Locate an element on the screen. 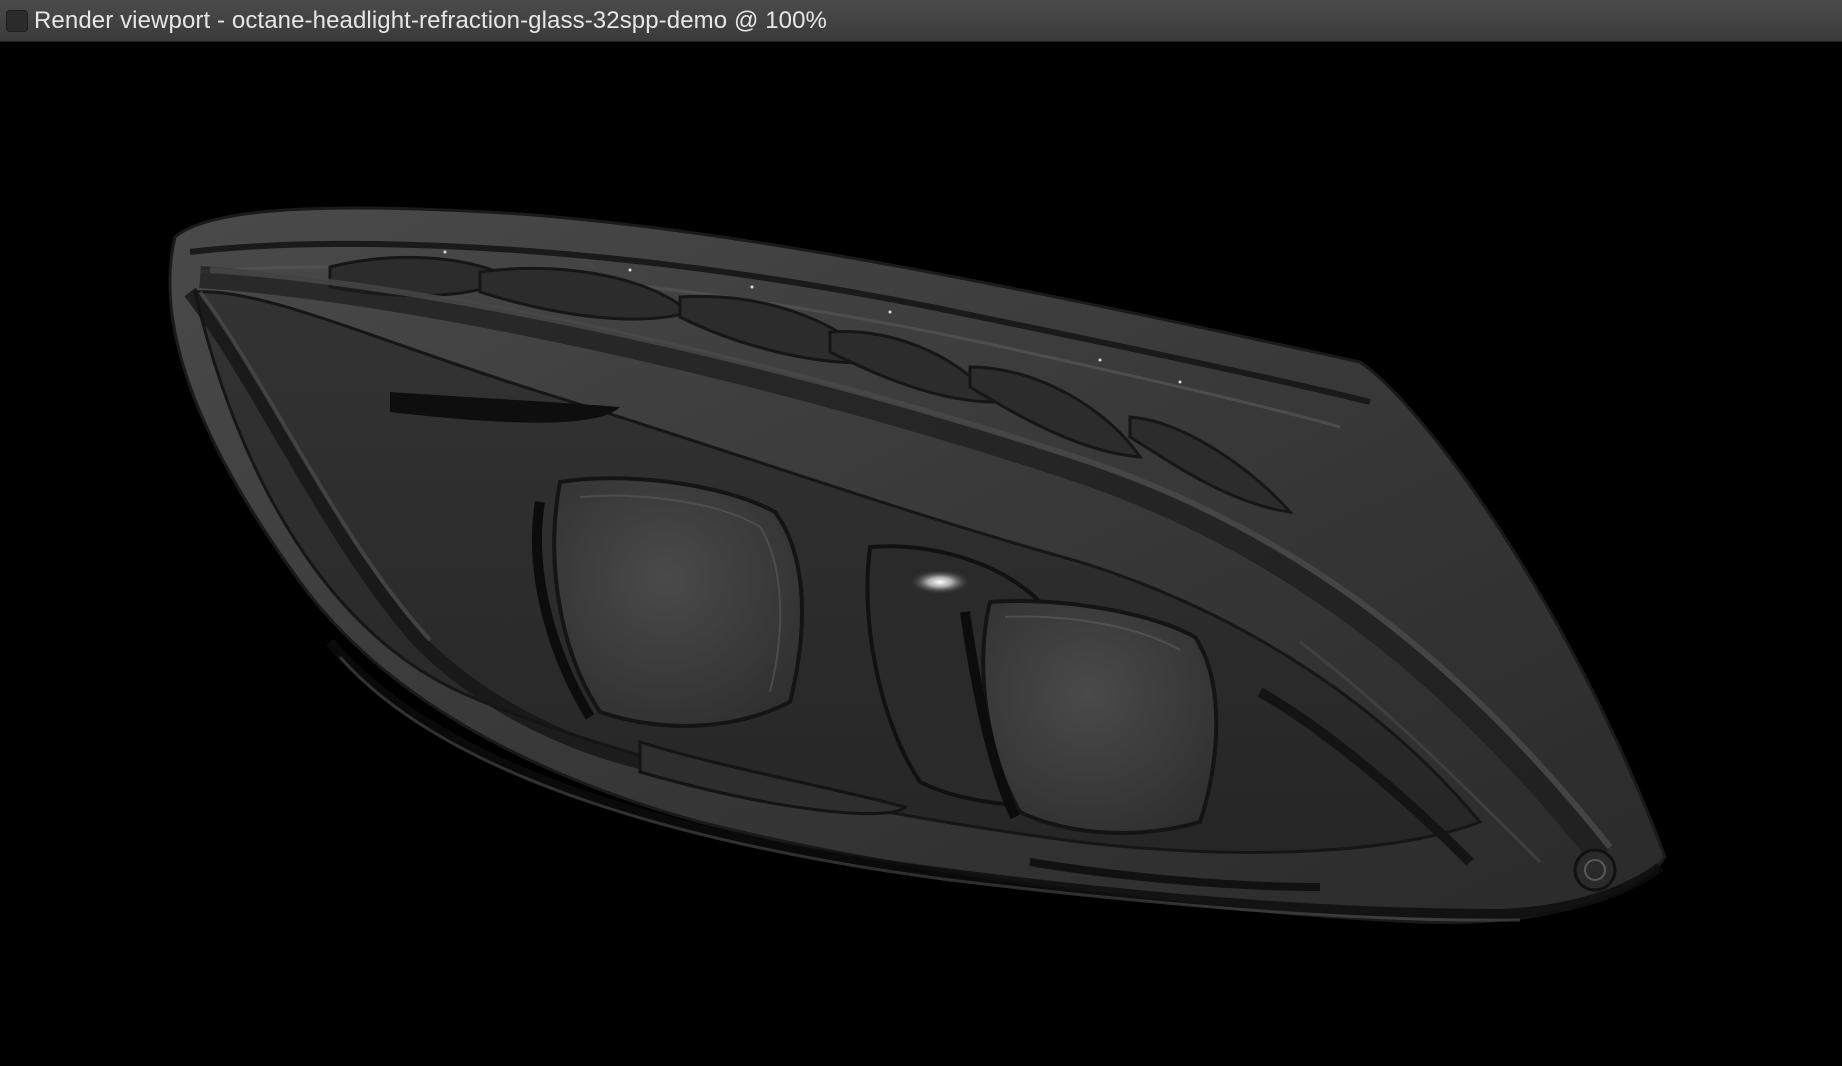 This screenshot has width=1842, height=1066. window-control-icon is located at coordinates (17, 20).